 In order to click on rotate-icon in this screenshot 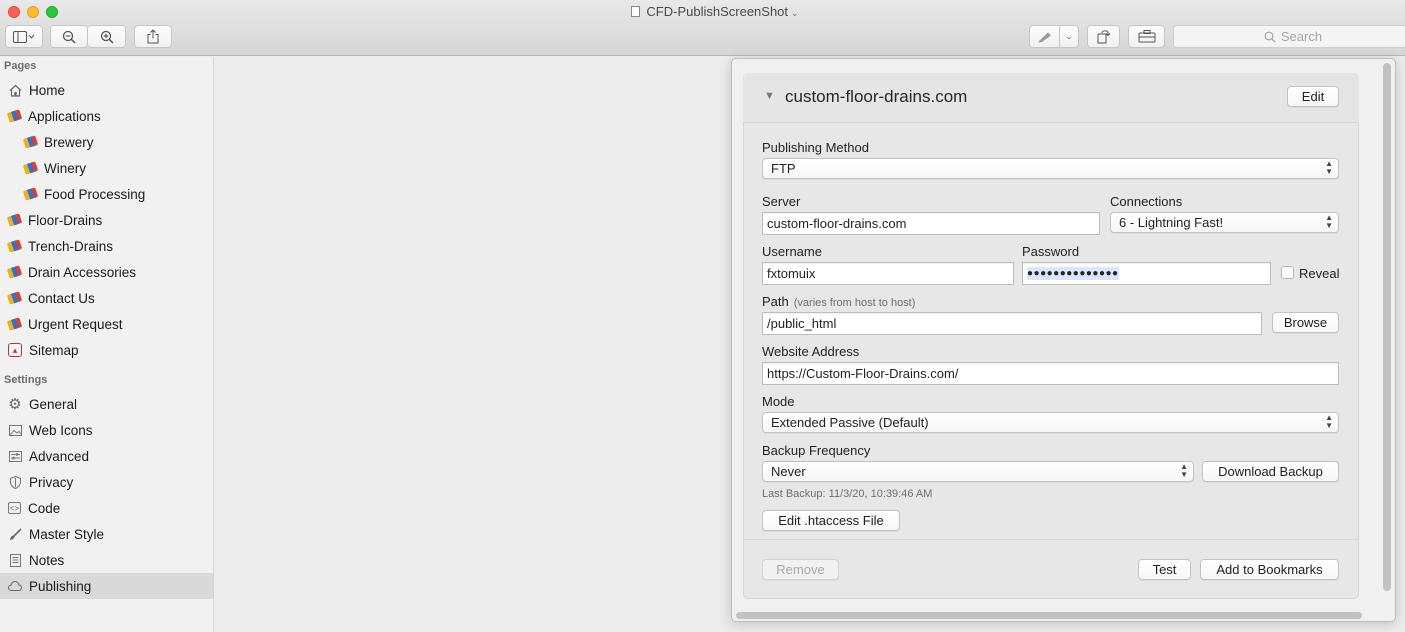, I will do `click(1103, 37)`.